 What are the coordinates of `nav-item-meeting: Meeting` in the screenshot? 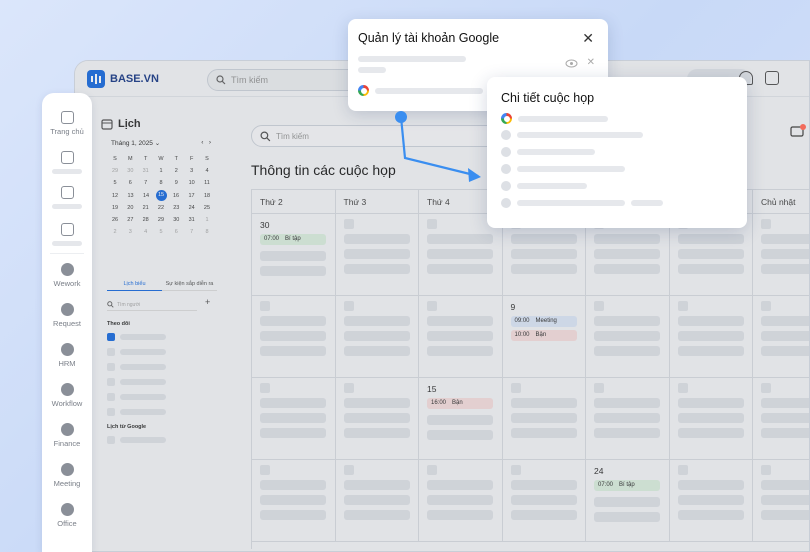 It's located at (67, 475).